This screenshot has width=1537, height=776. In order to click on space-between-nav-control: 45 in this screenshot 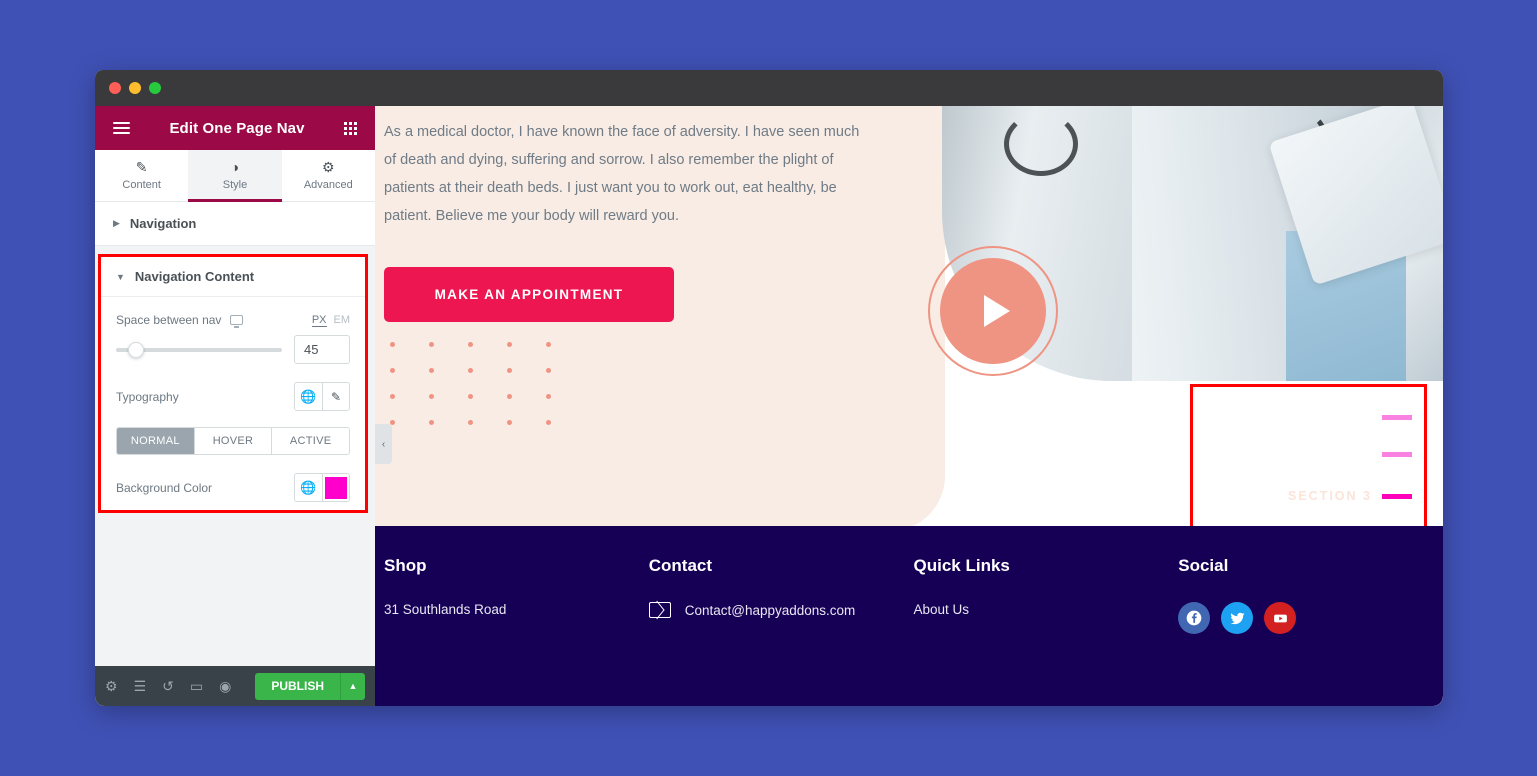, I will do `click(233, 349)`.